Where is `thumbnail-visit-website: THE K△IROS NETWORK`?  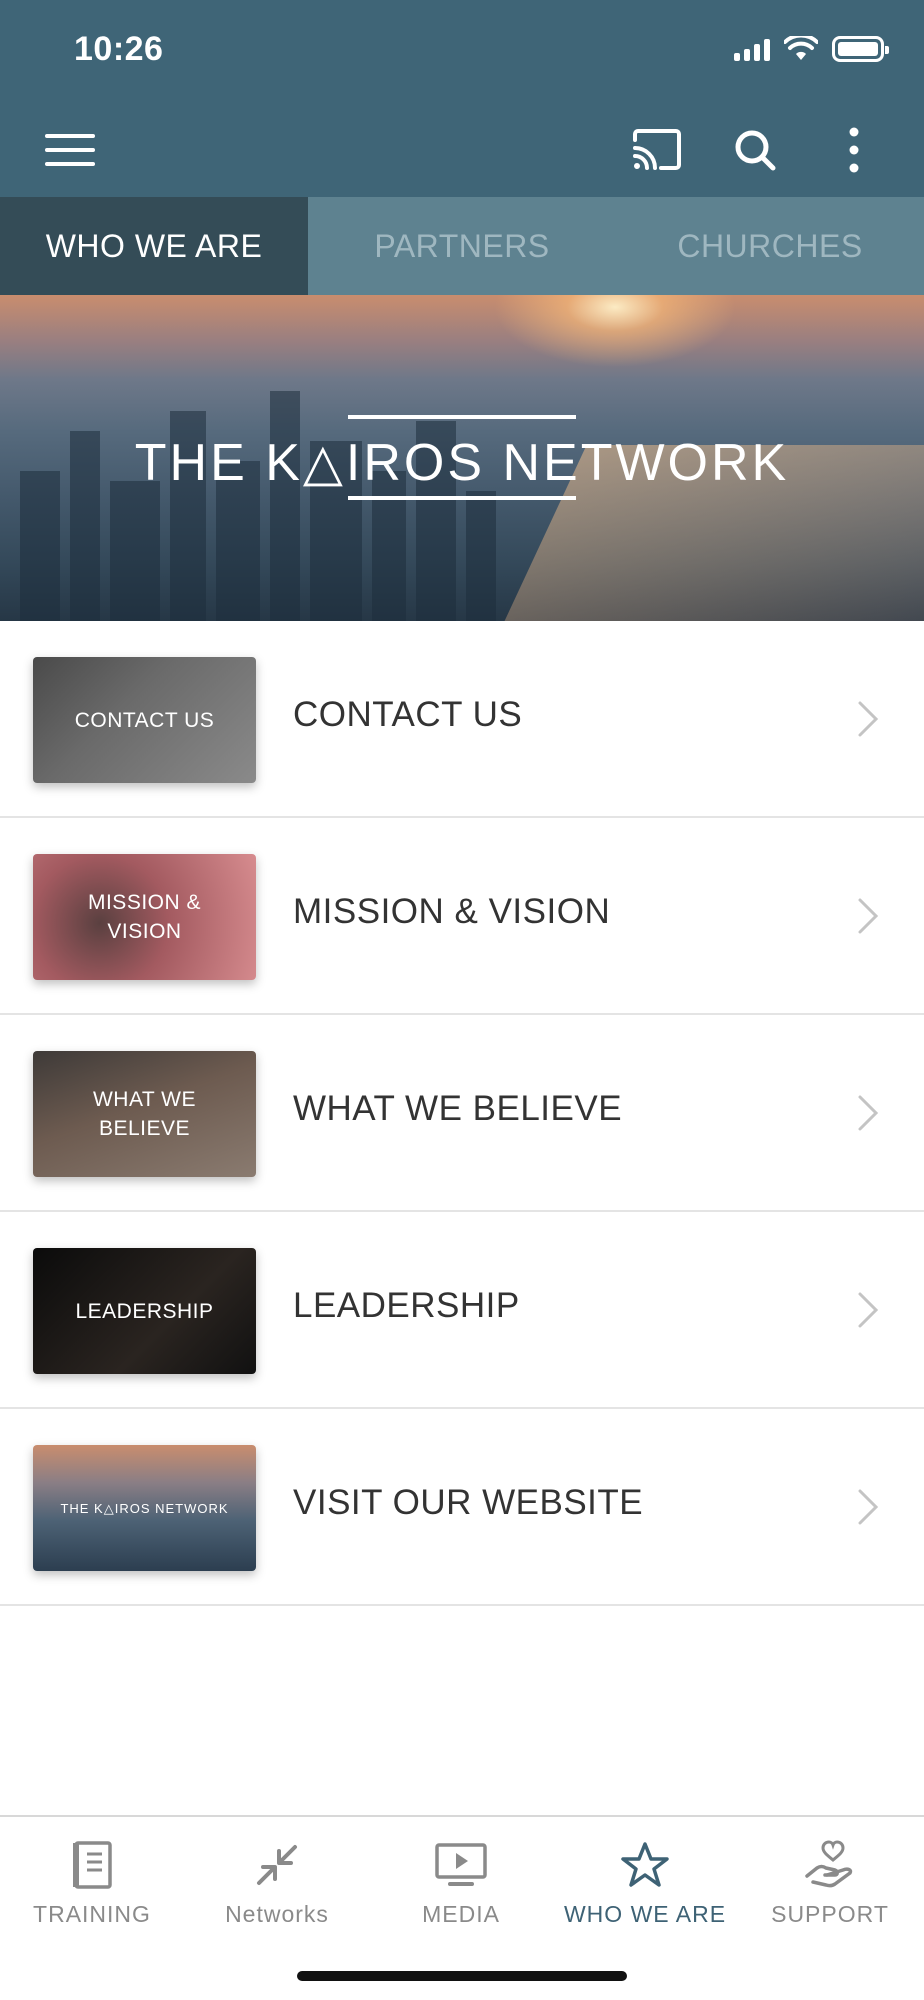
thumbnail-visit-website: THE K△IROS NETWORK is located at coordinates (144, 1508).